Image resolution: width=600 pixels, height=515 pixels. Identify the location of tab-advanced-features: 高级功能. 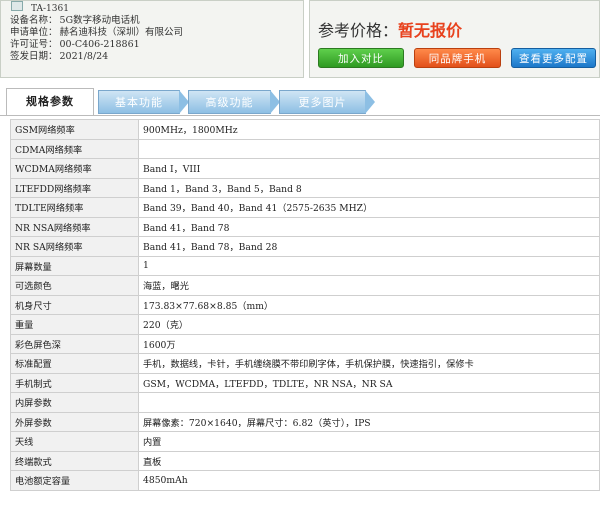
(234, 102).